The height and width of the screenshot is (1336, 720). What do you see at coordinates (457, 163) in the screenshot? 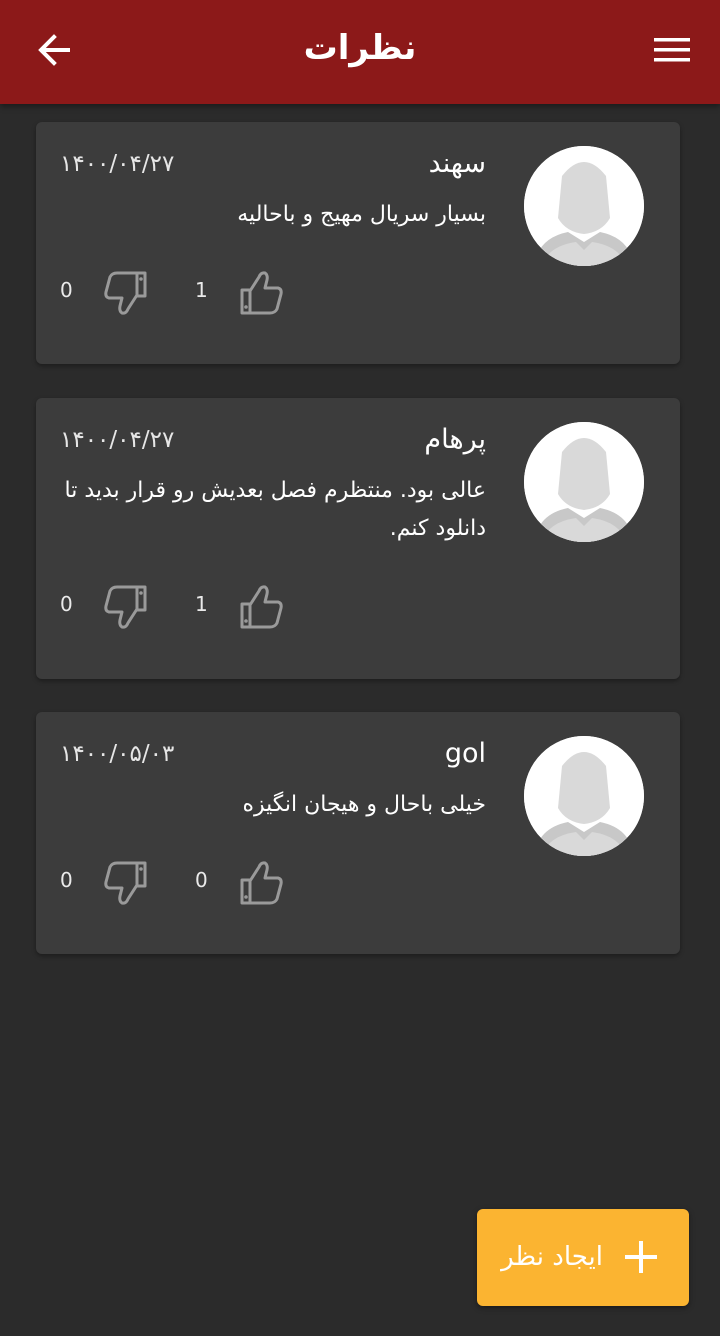
I see `commenter-name: سهند` at bounding box center [457, 163].